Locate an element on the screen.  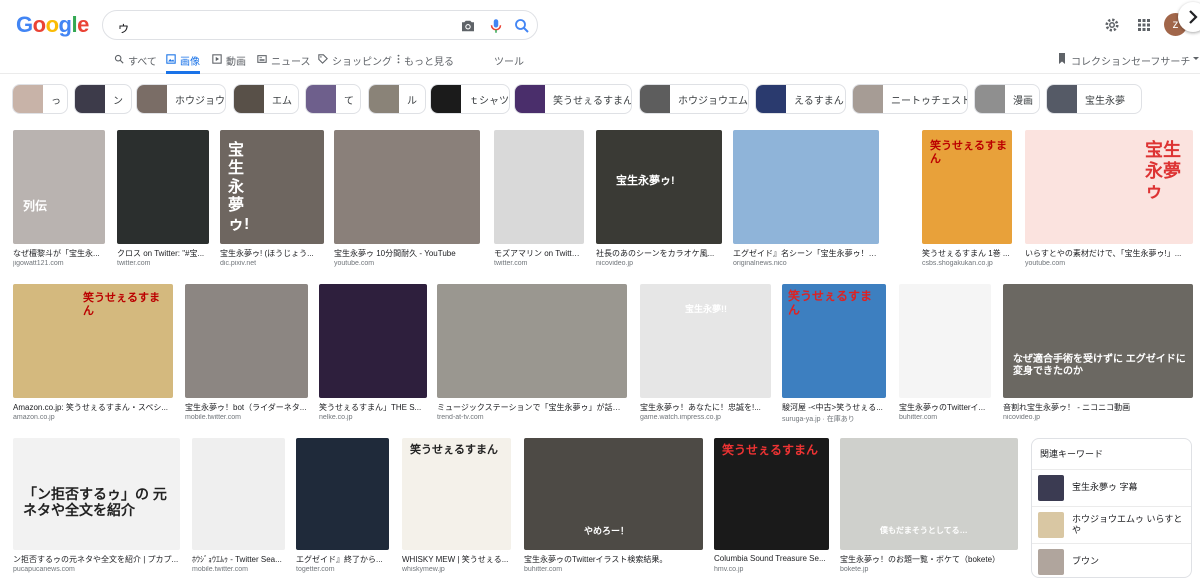
image-result: 宝生永夢ゥ! 宝生永夢ゥ! (ほうじょう... dic.pixiv.net is located at coordinates (272, 202).